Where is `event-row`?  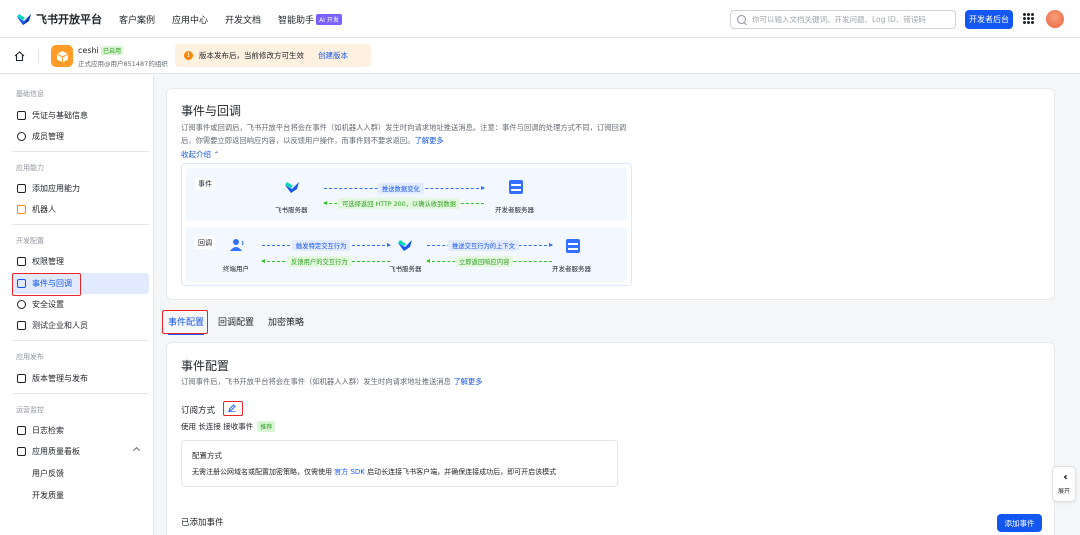 event-row is located at coordinates (406, 194).